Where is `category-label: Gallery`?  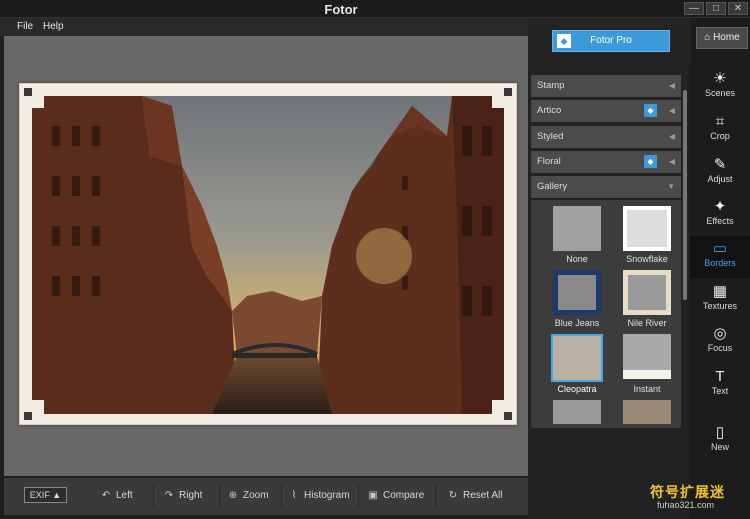
category-label: Gallery is located at coordinates (552, 186).